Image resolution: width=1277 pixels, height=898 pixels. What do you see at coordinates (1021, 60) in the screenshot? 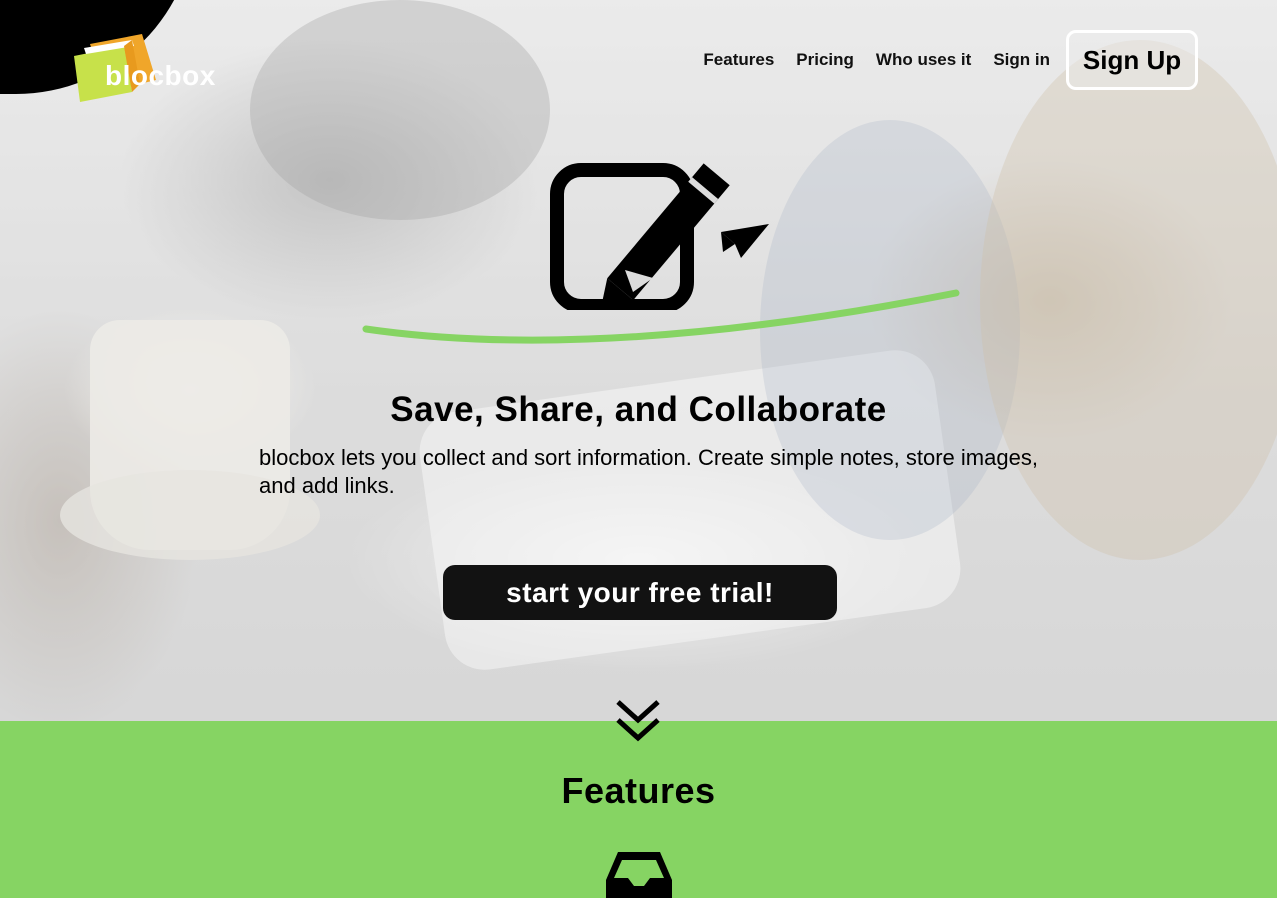
I see `nav-sign-in: Sign in` at bounding box center [1021, 60].